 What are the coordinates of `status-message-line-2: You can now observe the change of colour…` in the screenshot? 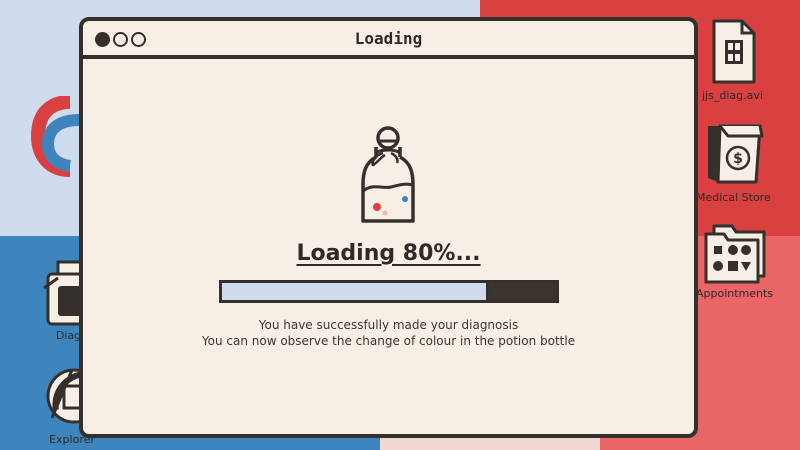 It's located at (388, 341).